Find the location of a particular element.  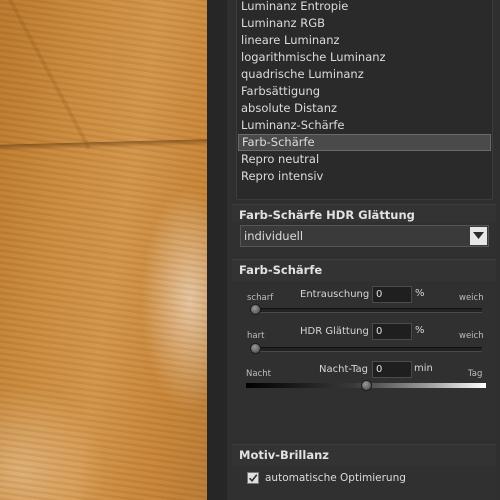

list-item: Luminanz-Schärfe is located at coordinates (364, 125).